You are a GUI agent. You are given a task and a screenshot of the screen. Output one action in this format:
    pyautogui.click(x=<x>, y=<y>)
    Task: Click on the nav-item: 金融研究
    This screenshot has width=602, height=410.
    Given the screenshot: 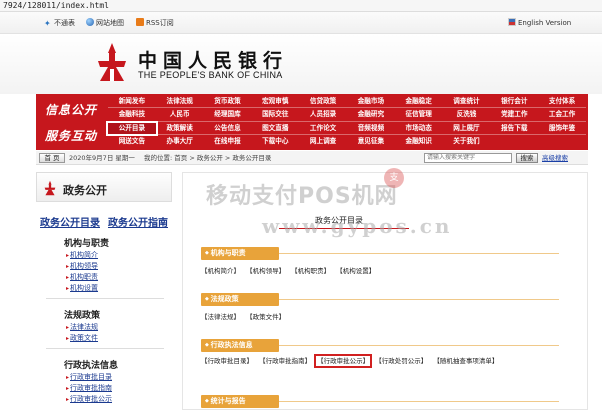 What is the action you would take?
    pyautogui.click(x=371, y=114)
    